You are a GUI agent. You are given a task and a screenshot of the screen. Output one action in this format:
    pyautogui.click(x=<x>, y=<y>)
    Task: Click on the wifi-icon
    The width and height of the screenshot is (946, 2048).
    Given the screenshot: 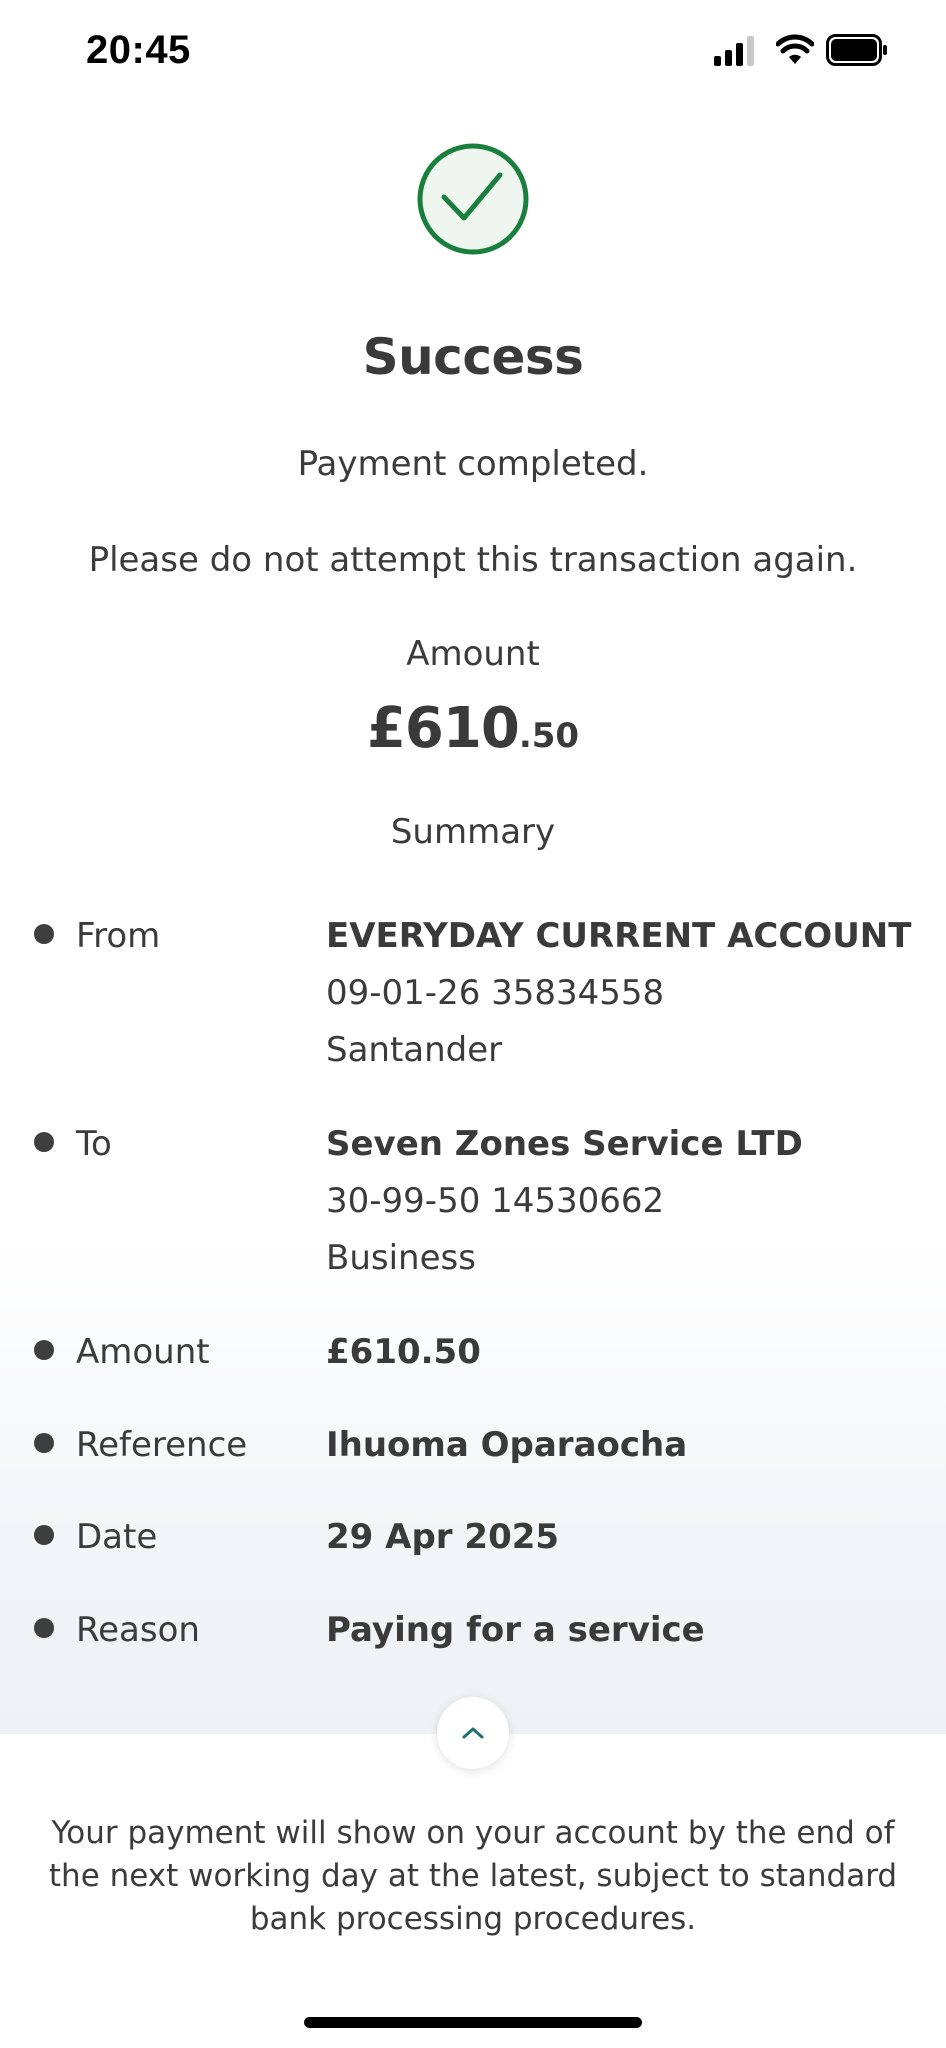 What is the action you would take?
    pyautogui.click(x=795, y=49)
    